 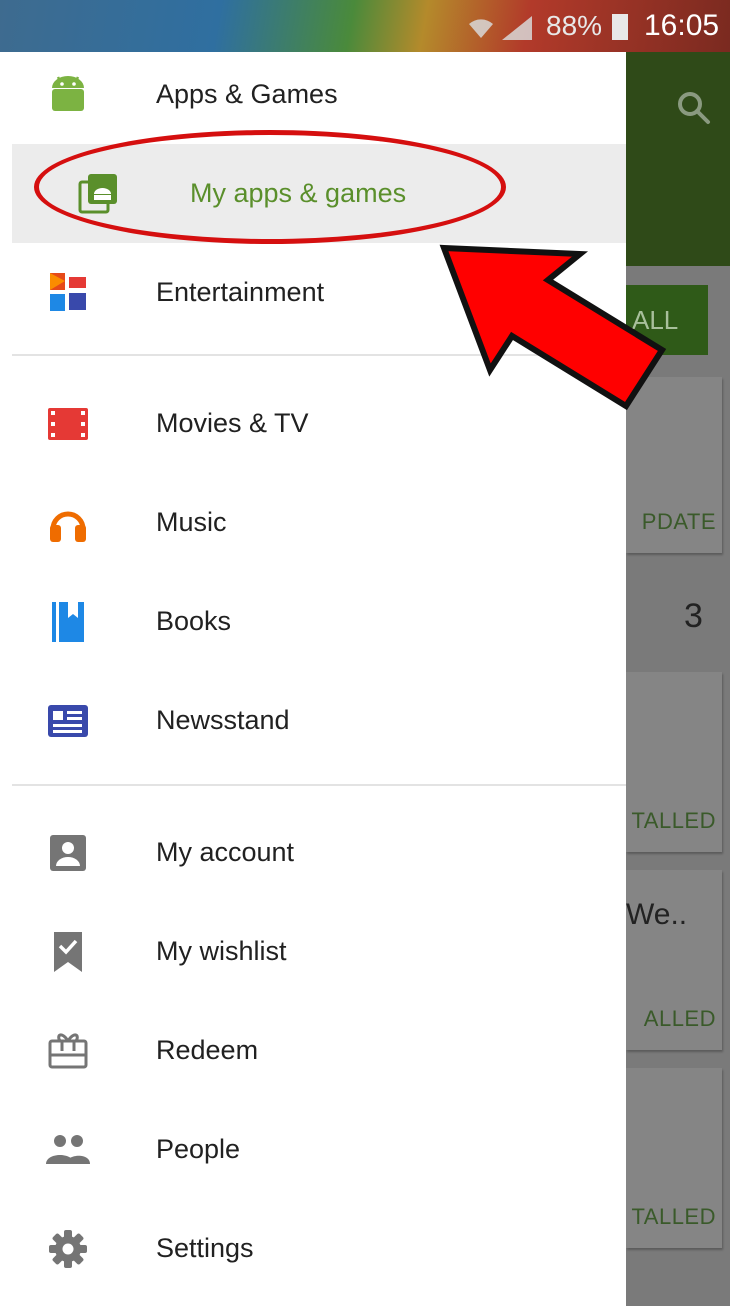 I want to click on gift-card-icon, so click(x=68, y=1051).